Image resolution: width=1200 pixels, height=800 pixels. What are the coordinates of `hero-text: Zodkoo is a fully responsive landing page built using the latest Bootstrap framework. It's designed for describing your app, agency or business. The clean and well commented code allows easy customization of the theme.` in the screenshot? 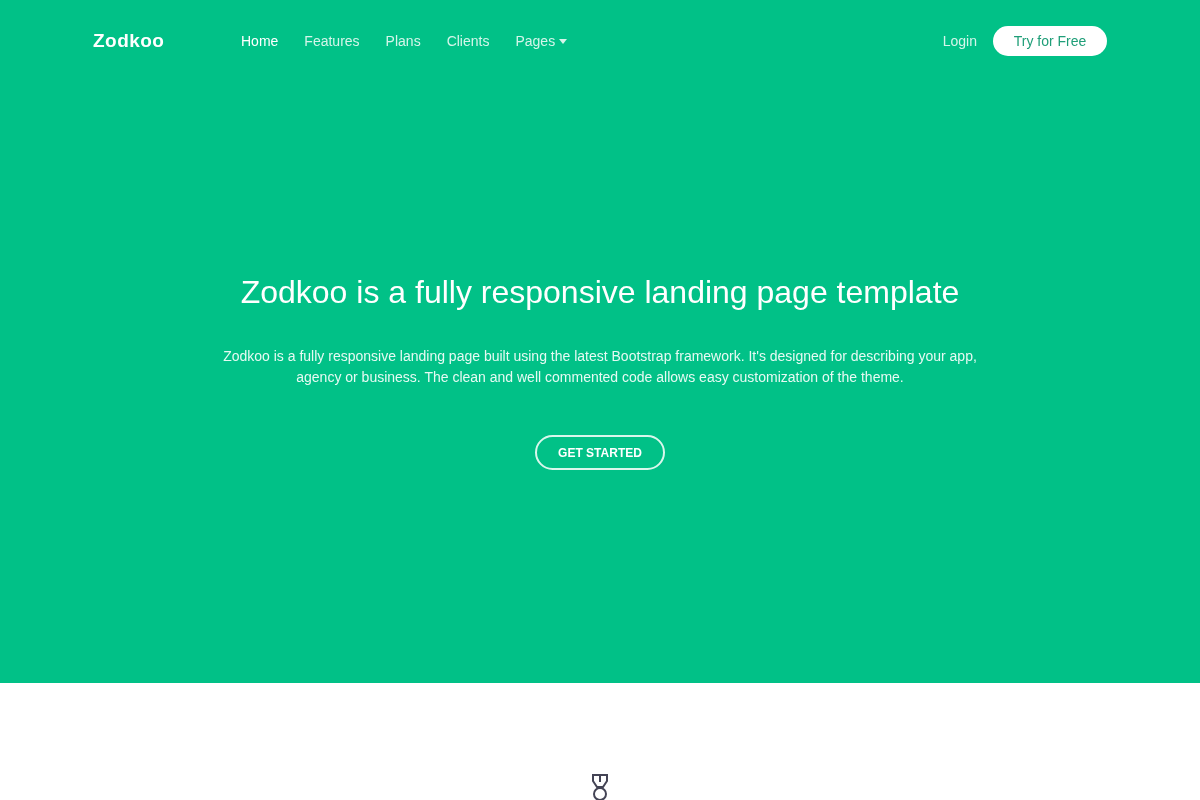 It's located at (600, 367).